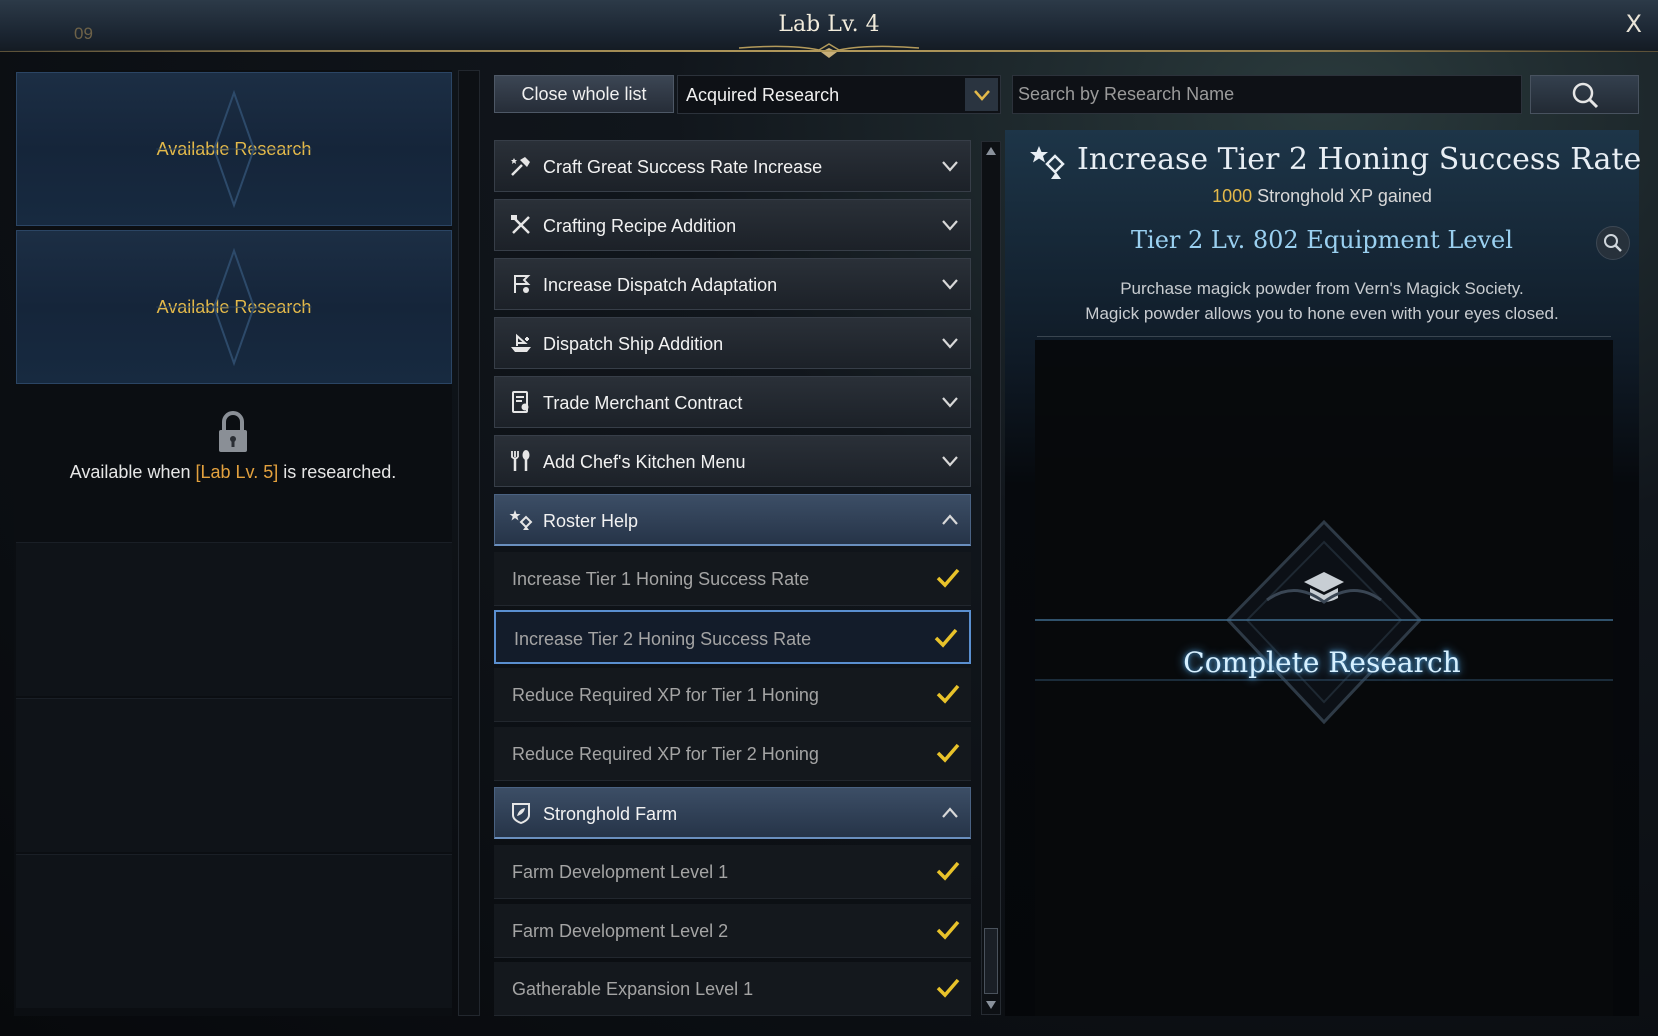 The image size is (1658, 1036). What do you see at coordinates (732, 872) in the screenshot?
I see `research-item-farm-dev-1: Farm Development Level 1` at bounding box center [732, 872].